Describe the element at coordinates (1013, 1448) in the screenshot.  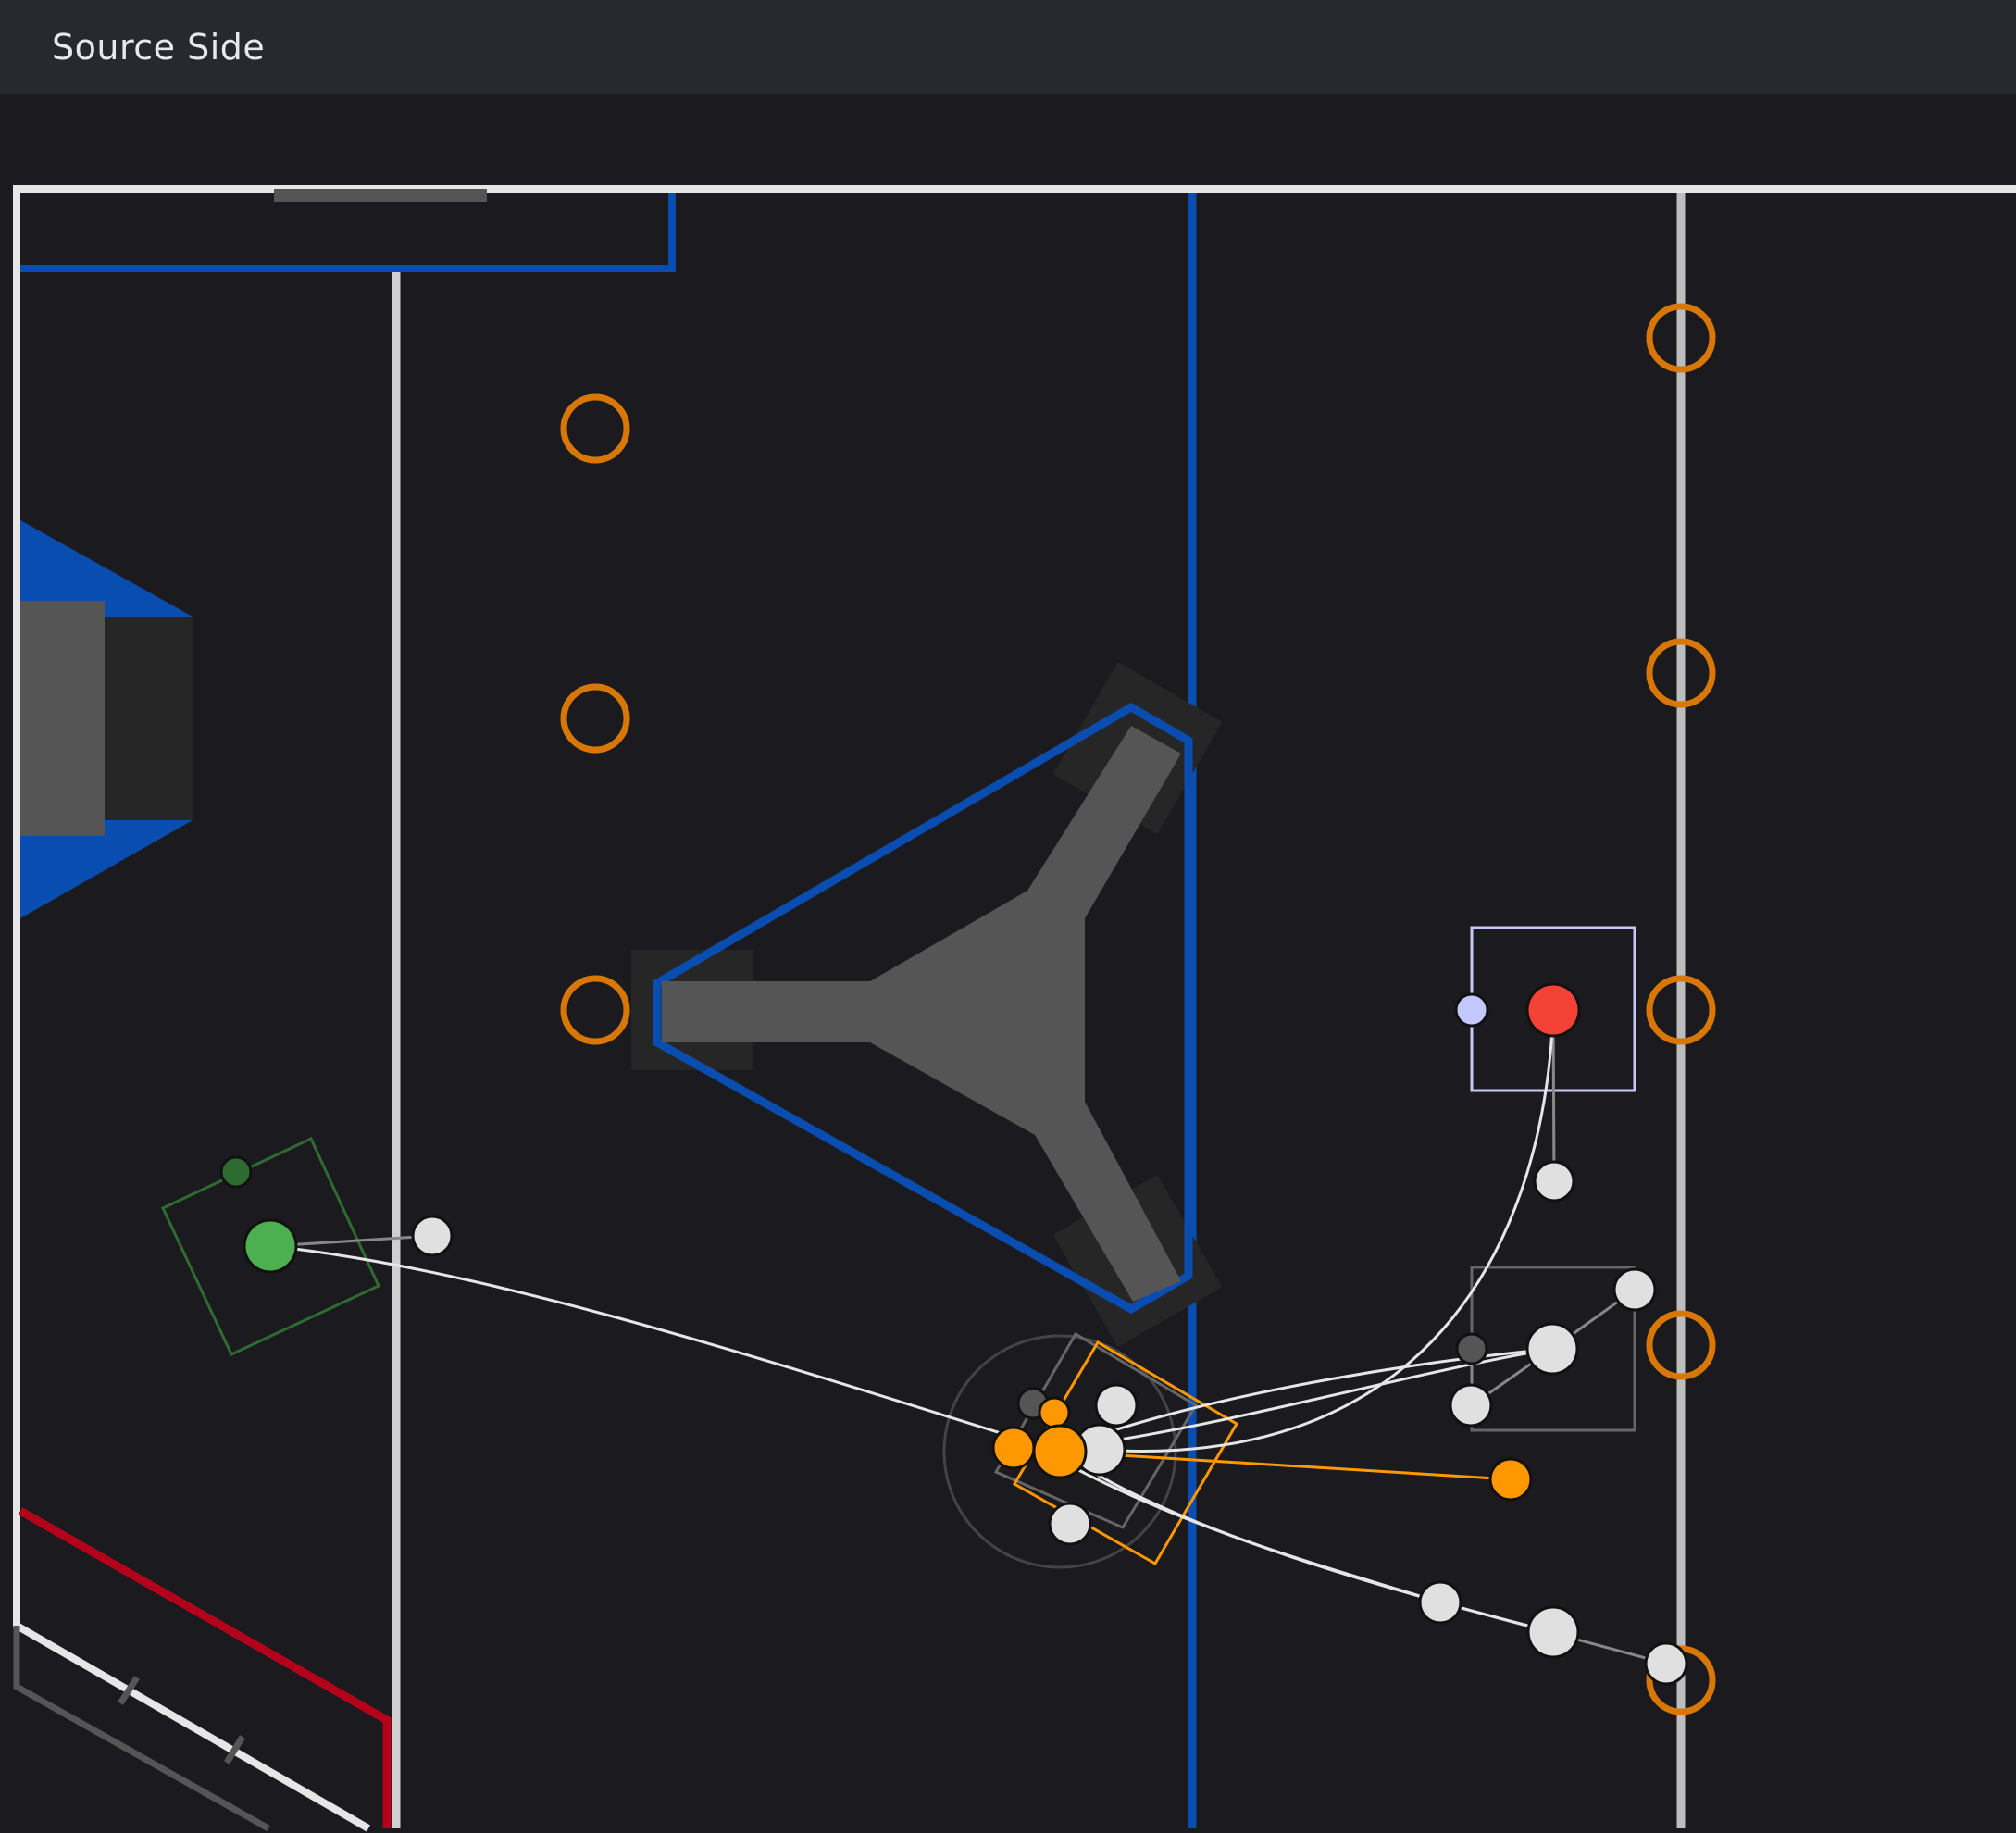
I see `selected-control-handle` at that location.